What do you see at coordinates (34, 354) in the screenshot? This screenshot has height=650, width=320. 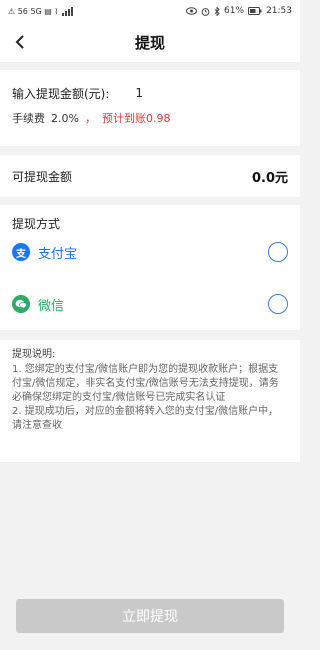 I see `notes-title: 提现说明:` at bounding box center [34, 354].